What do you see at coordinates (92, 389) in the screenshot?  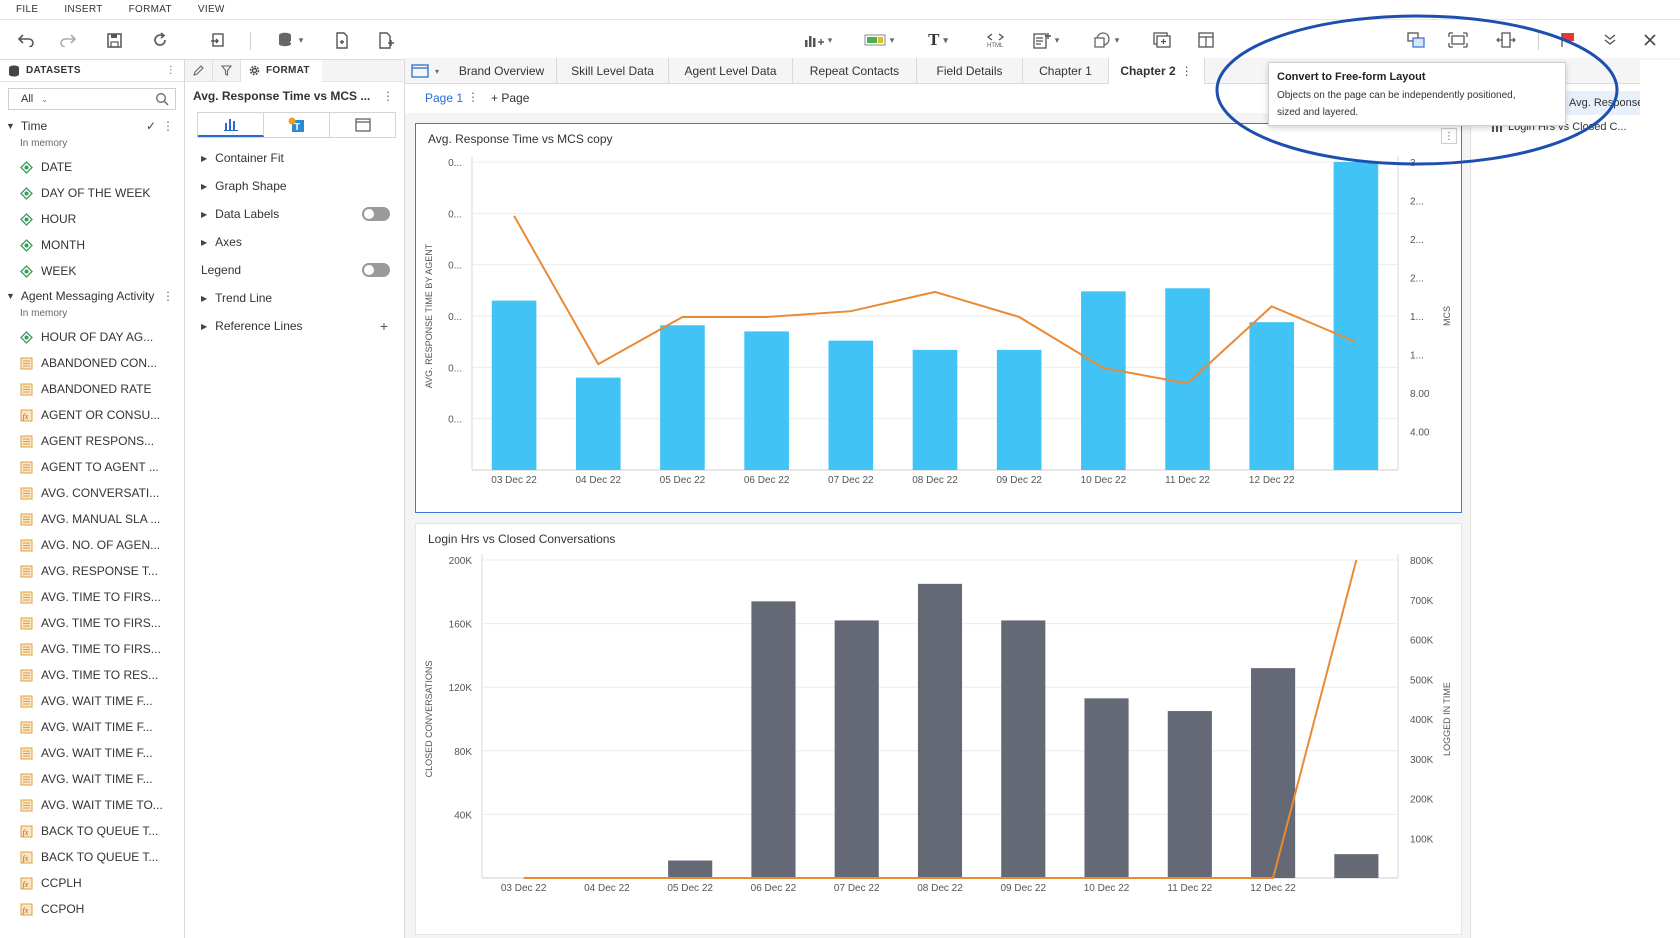 I see `dataset-field: ABANDONED RATE` at bounding box center [92, 389].